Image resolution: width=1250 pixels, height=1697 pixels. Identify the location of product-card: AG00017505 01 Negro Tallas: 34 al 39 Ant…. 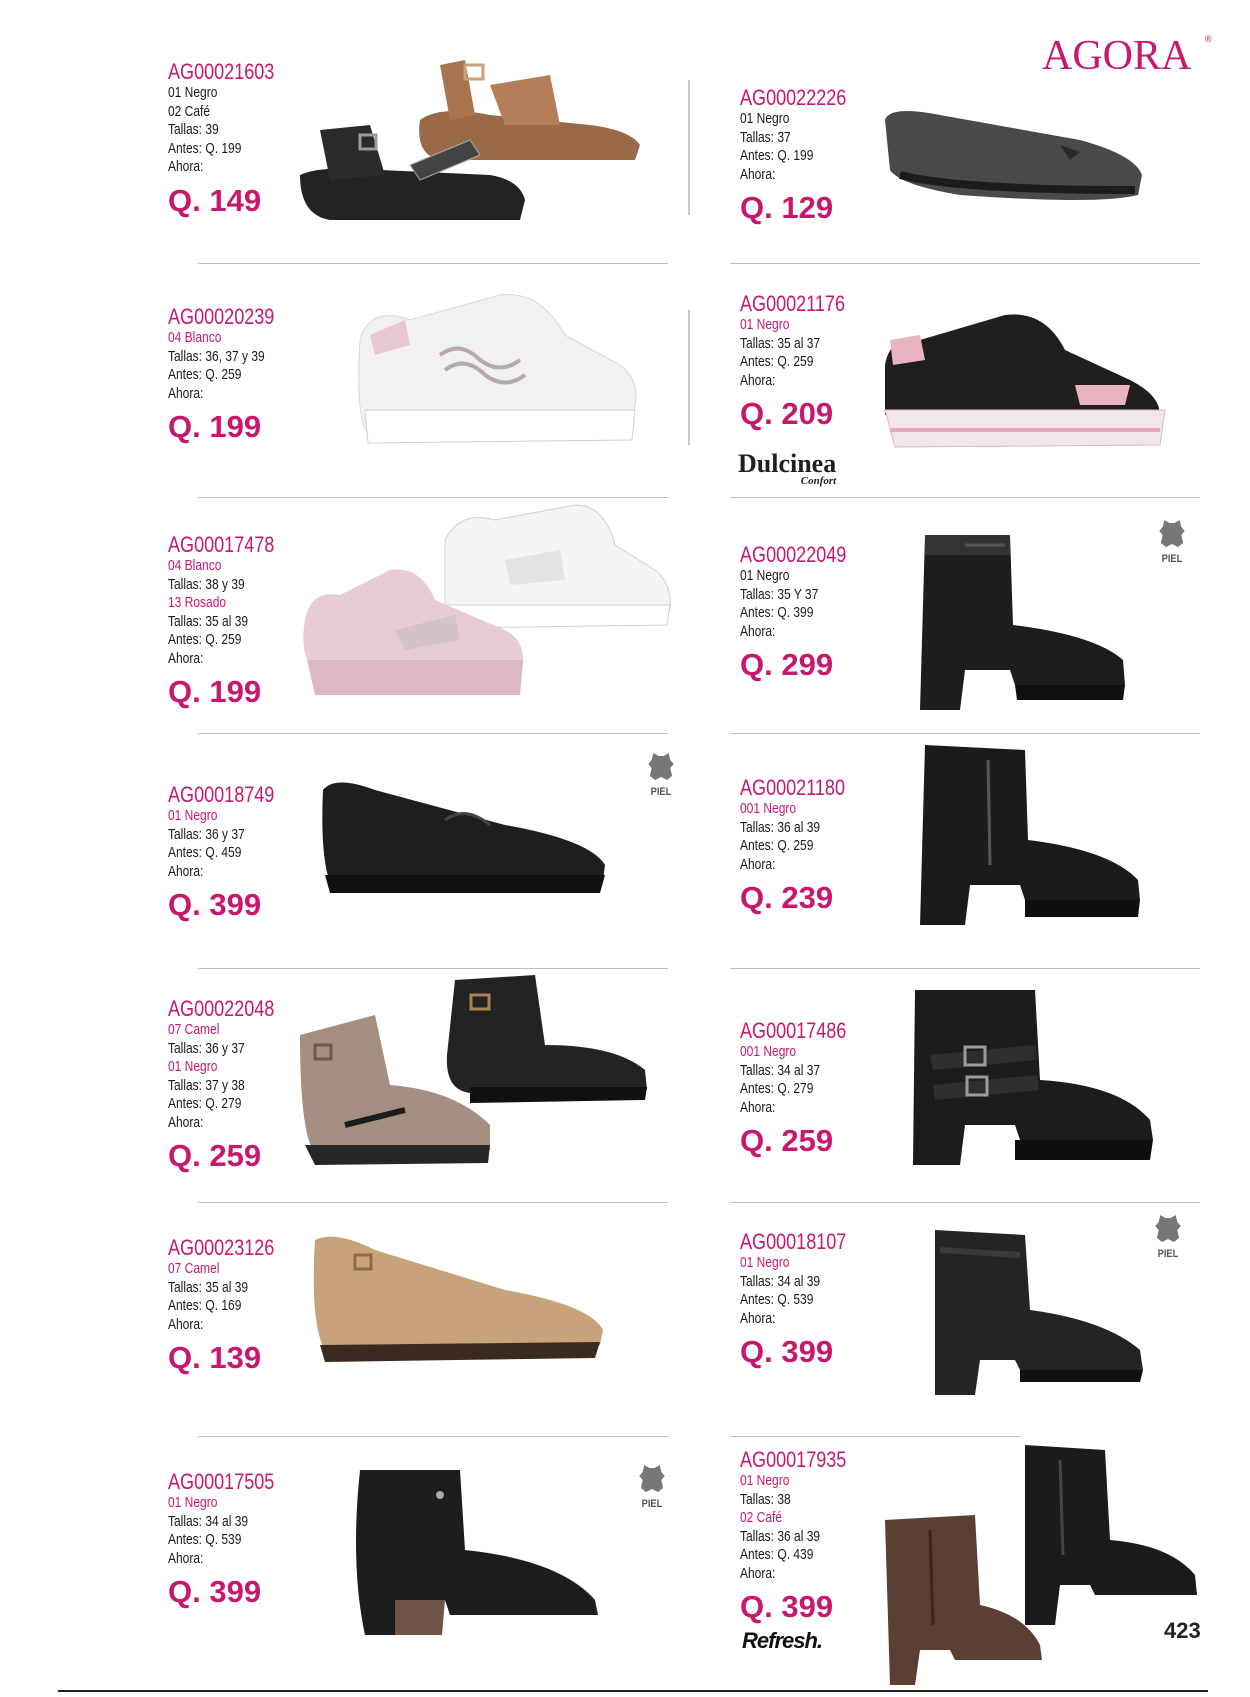
(233, 1540).